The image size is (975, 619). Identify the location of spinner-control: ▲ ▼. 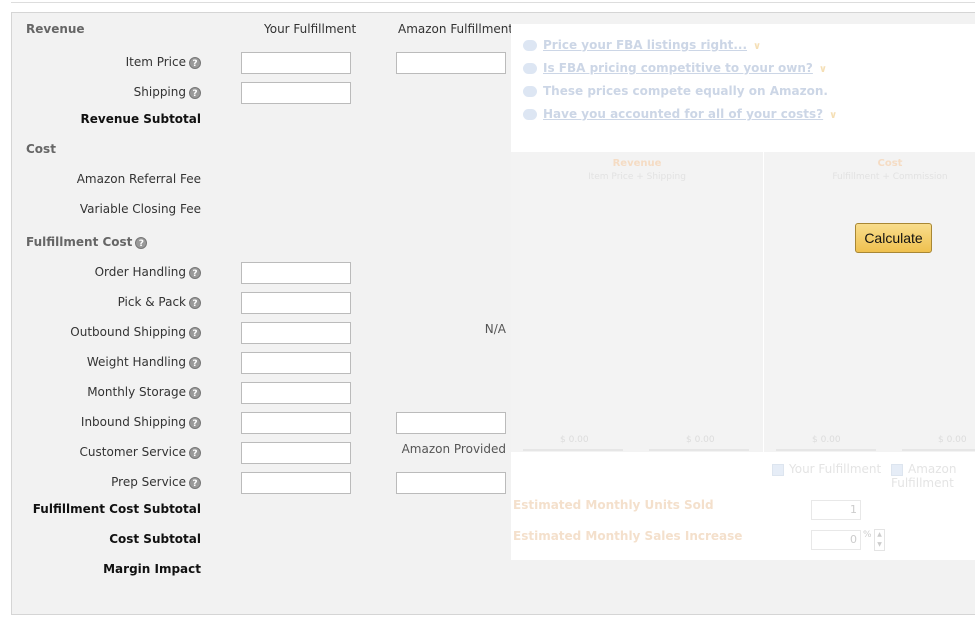
(879, 540).